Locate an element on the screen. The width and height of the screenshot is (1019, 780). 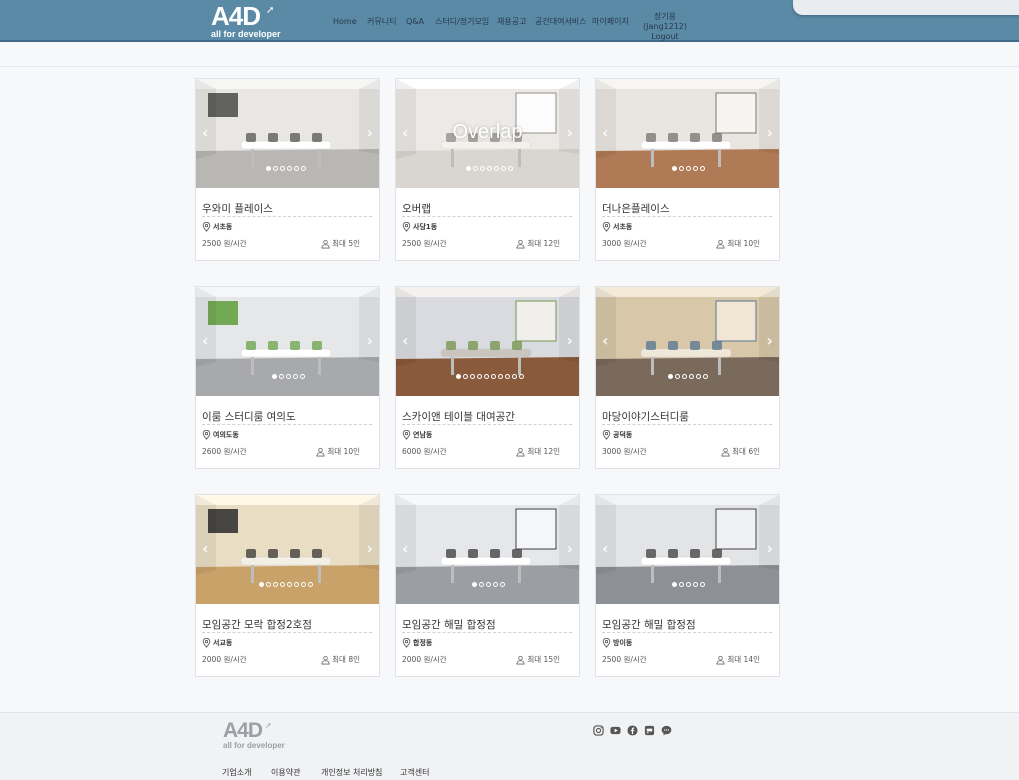
space-card: ‹ › 이룸 스터디룸 여의도 여의도동 2600 원/시간 최대 10인 is located at coordinates (287, 377).